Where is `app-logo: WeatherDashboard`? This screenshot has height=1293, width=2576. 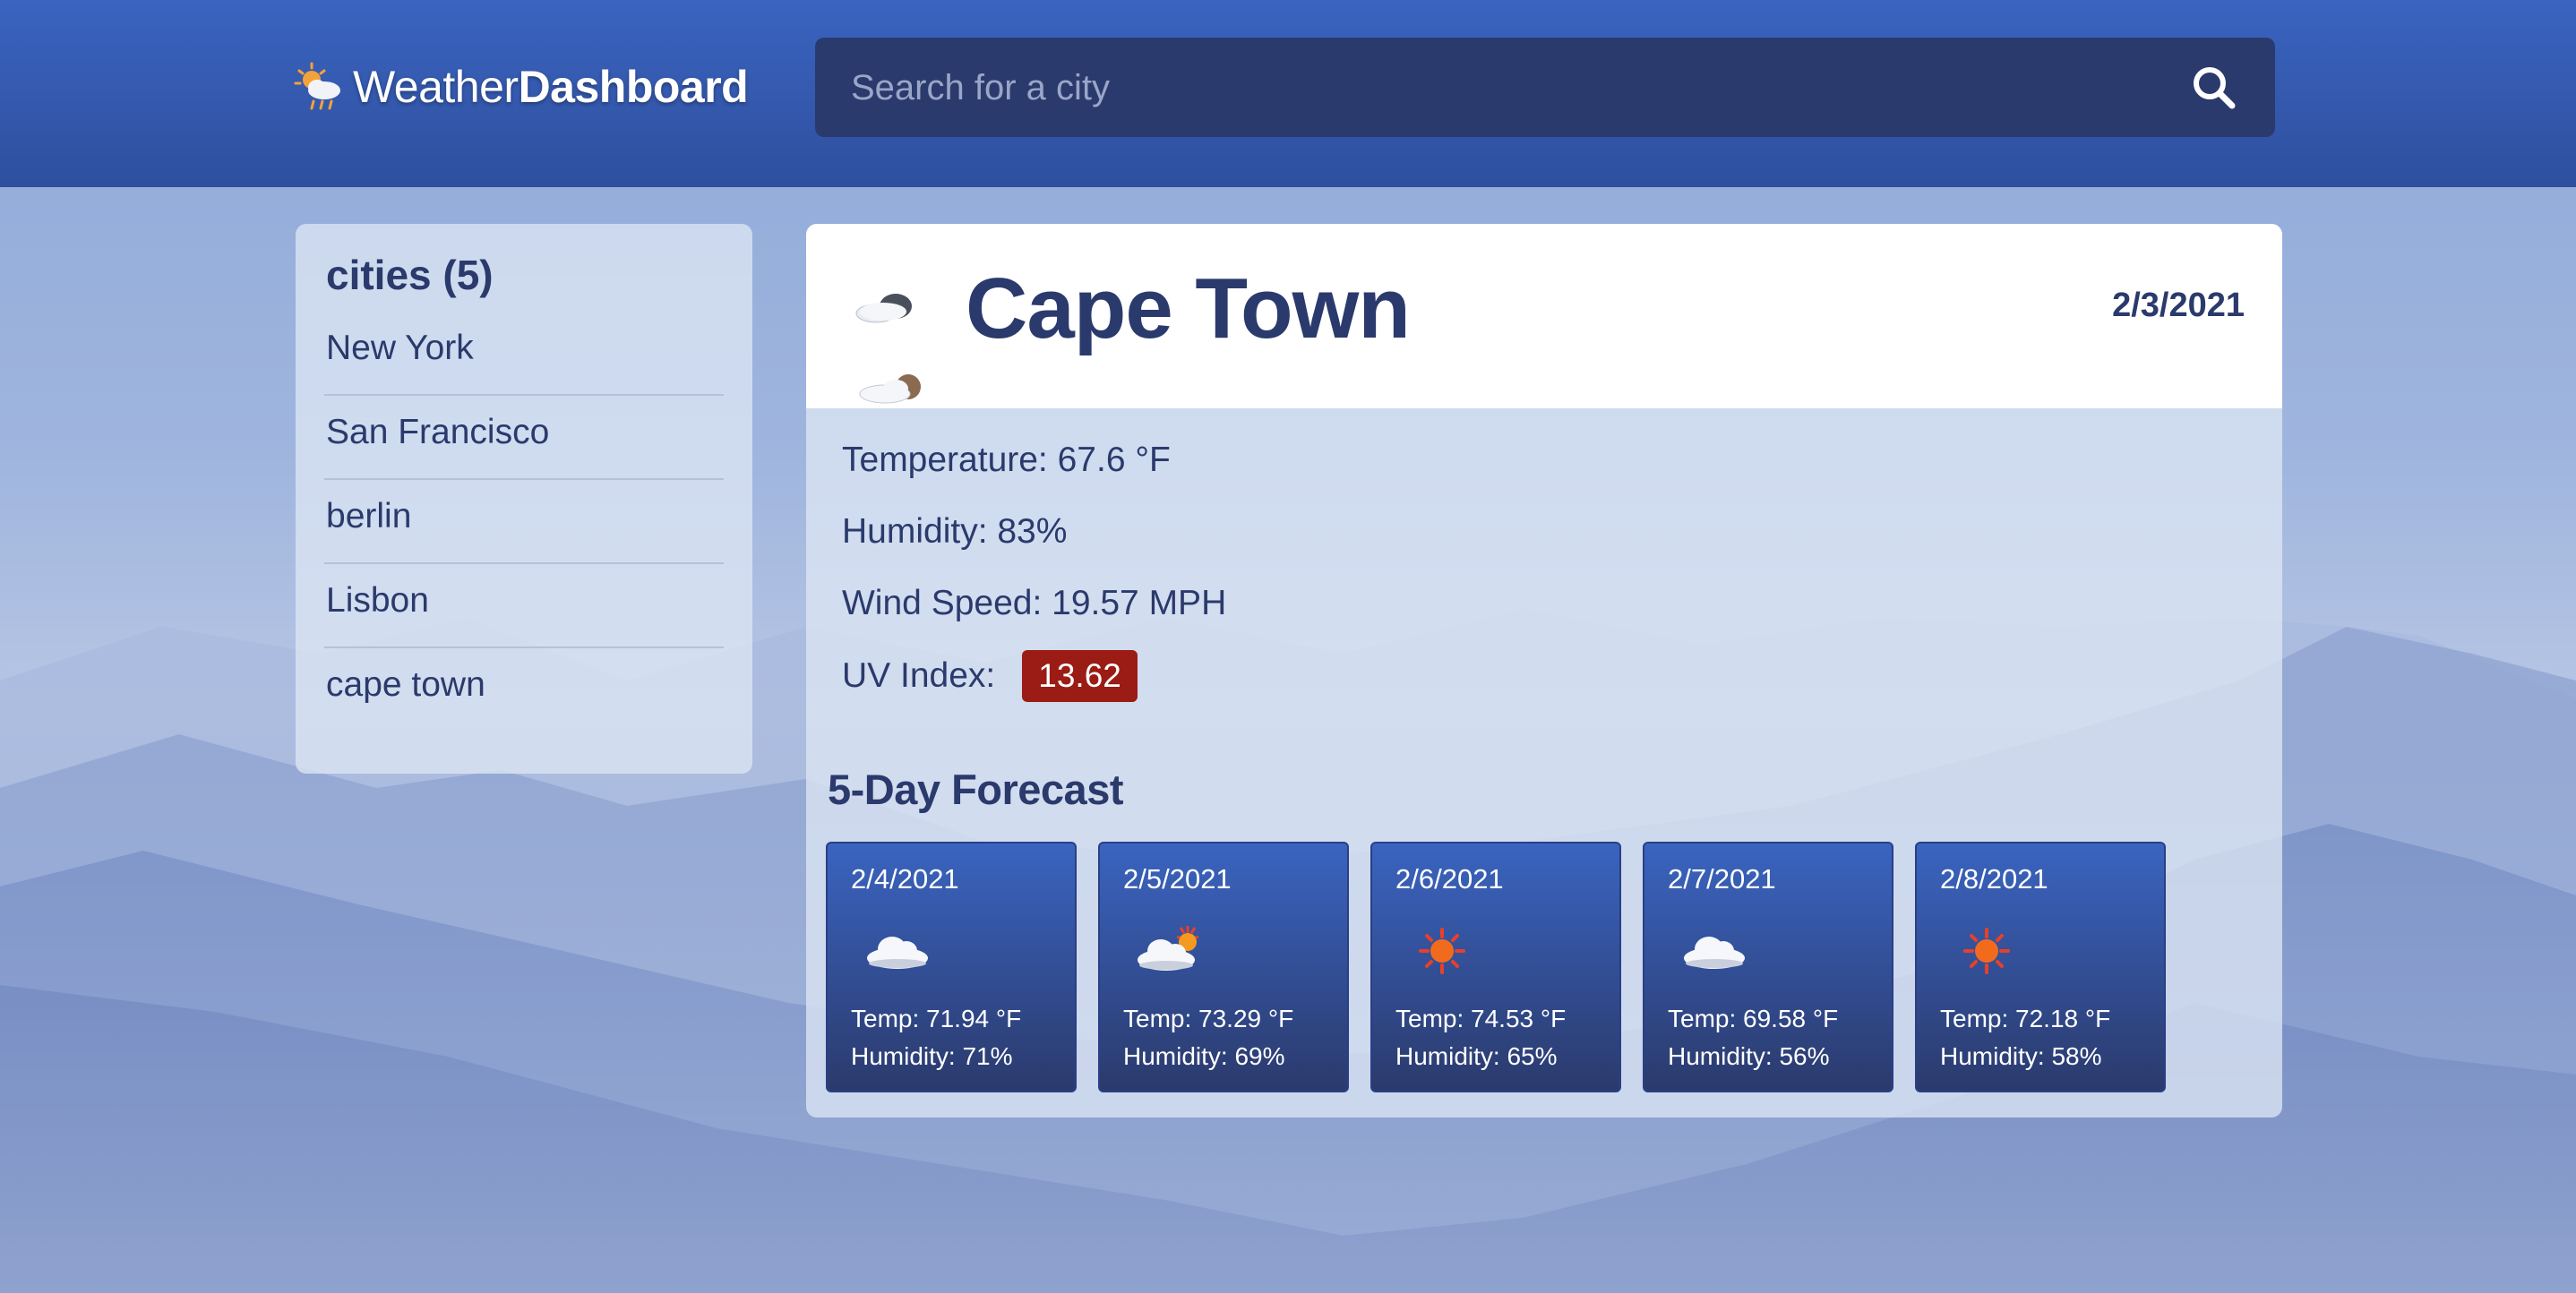
app-logo: WeatherDashboard is located at coordinates (520, 87).